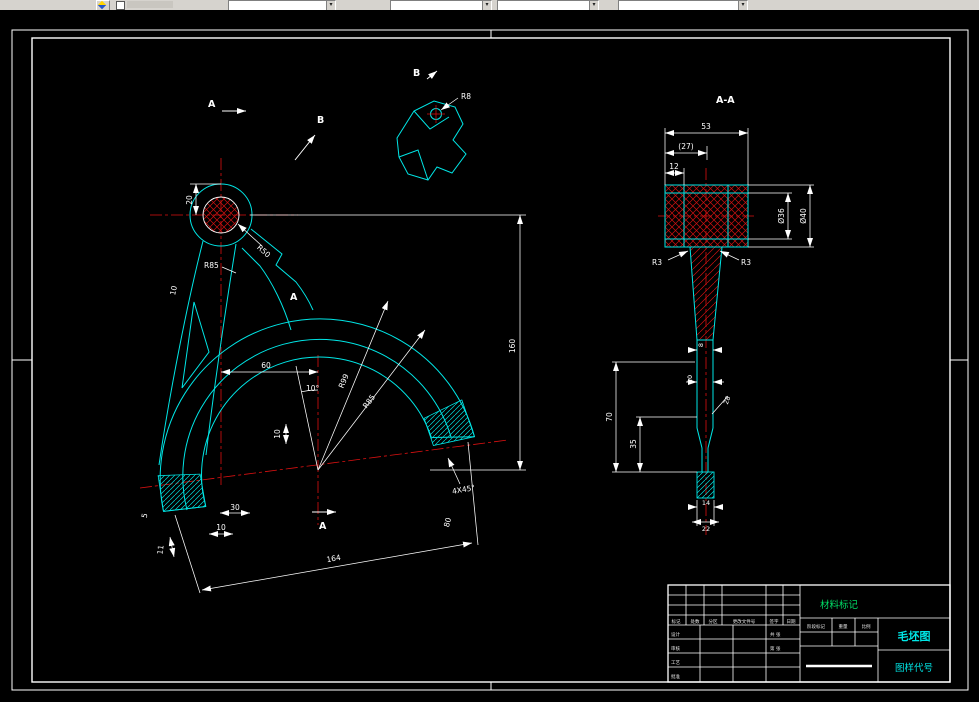  What do you see at coordinates (675, 648) in the screenshot?
I see `sign-check: 审核` at bounding box center [675, 648].